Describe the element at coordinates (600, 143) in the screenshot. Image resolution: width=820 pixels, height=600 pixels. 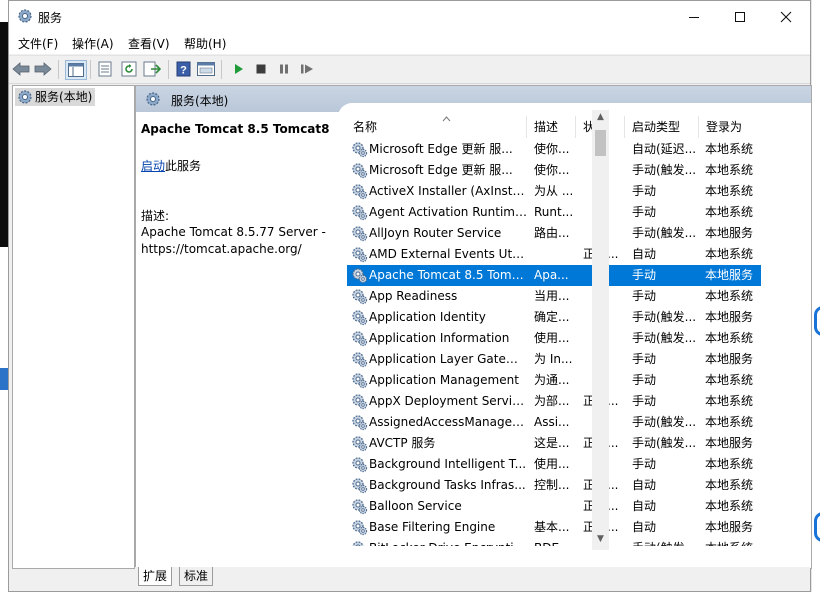
I see `scroll-thumb` at that location.